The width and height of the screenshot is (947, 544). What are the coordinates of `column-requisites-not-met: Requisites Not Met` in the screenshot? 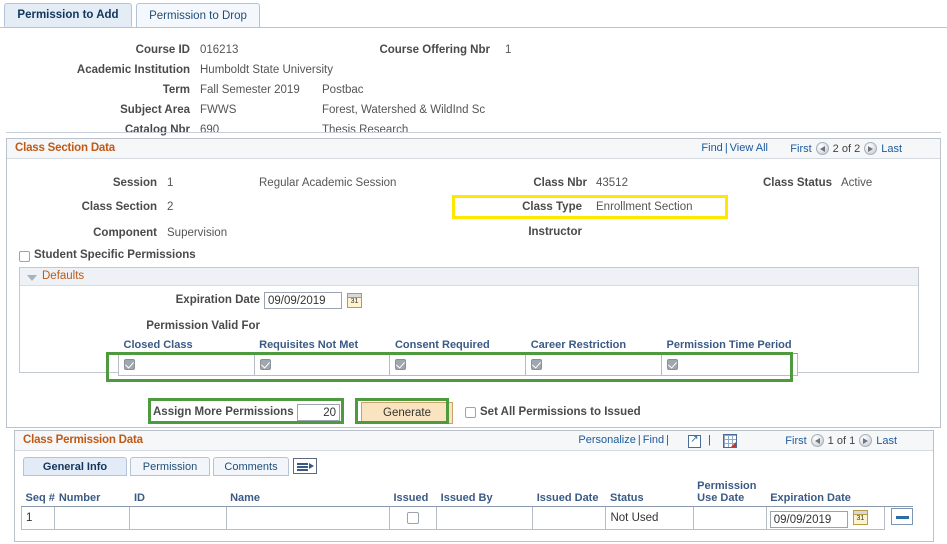 It's located at (322, 346).